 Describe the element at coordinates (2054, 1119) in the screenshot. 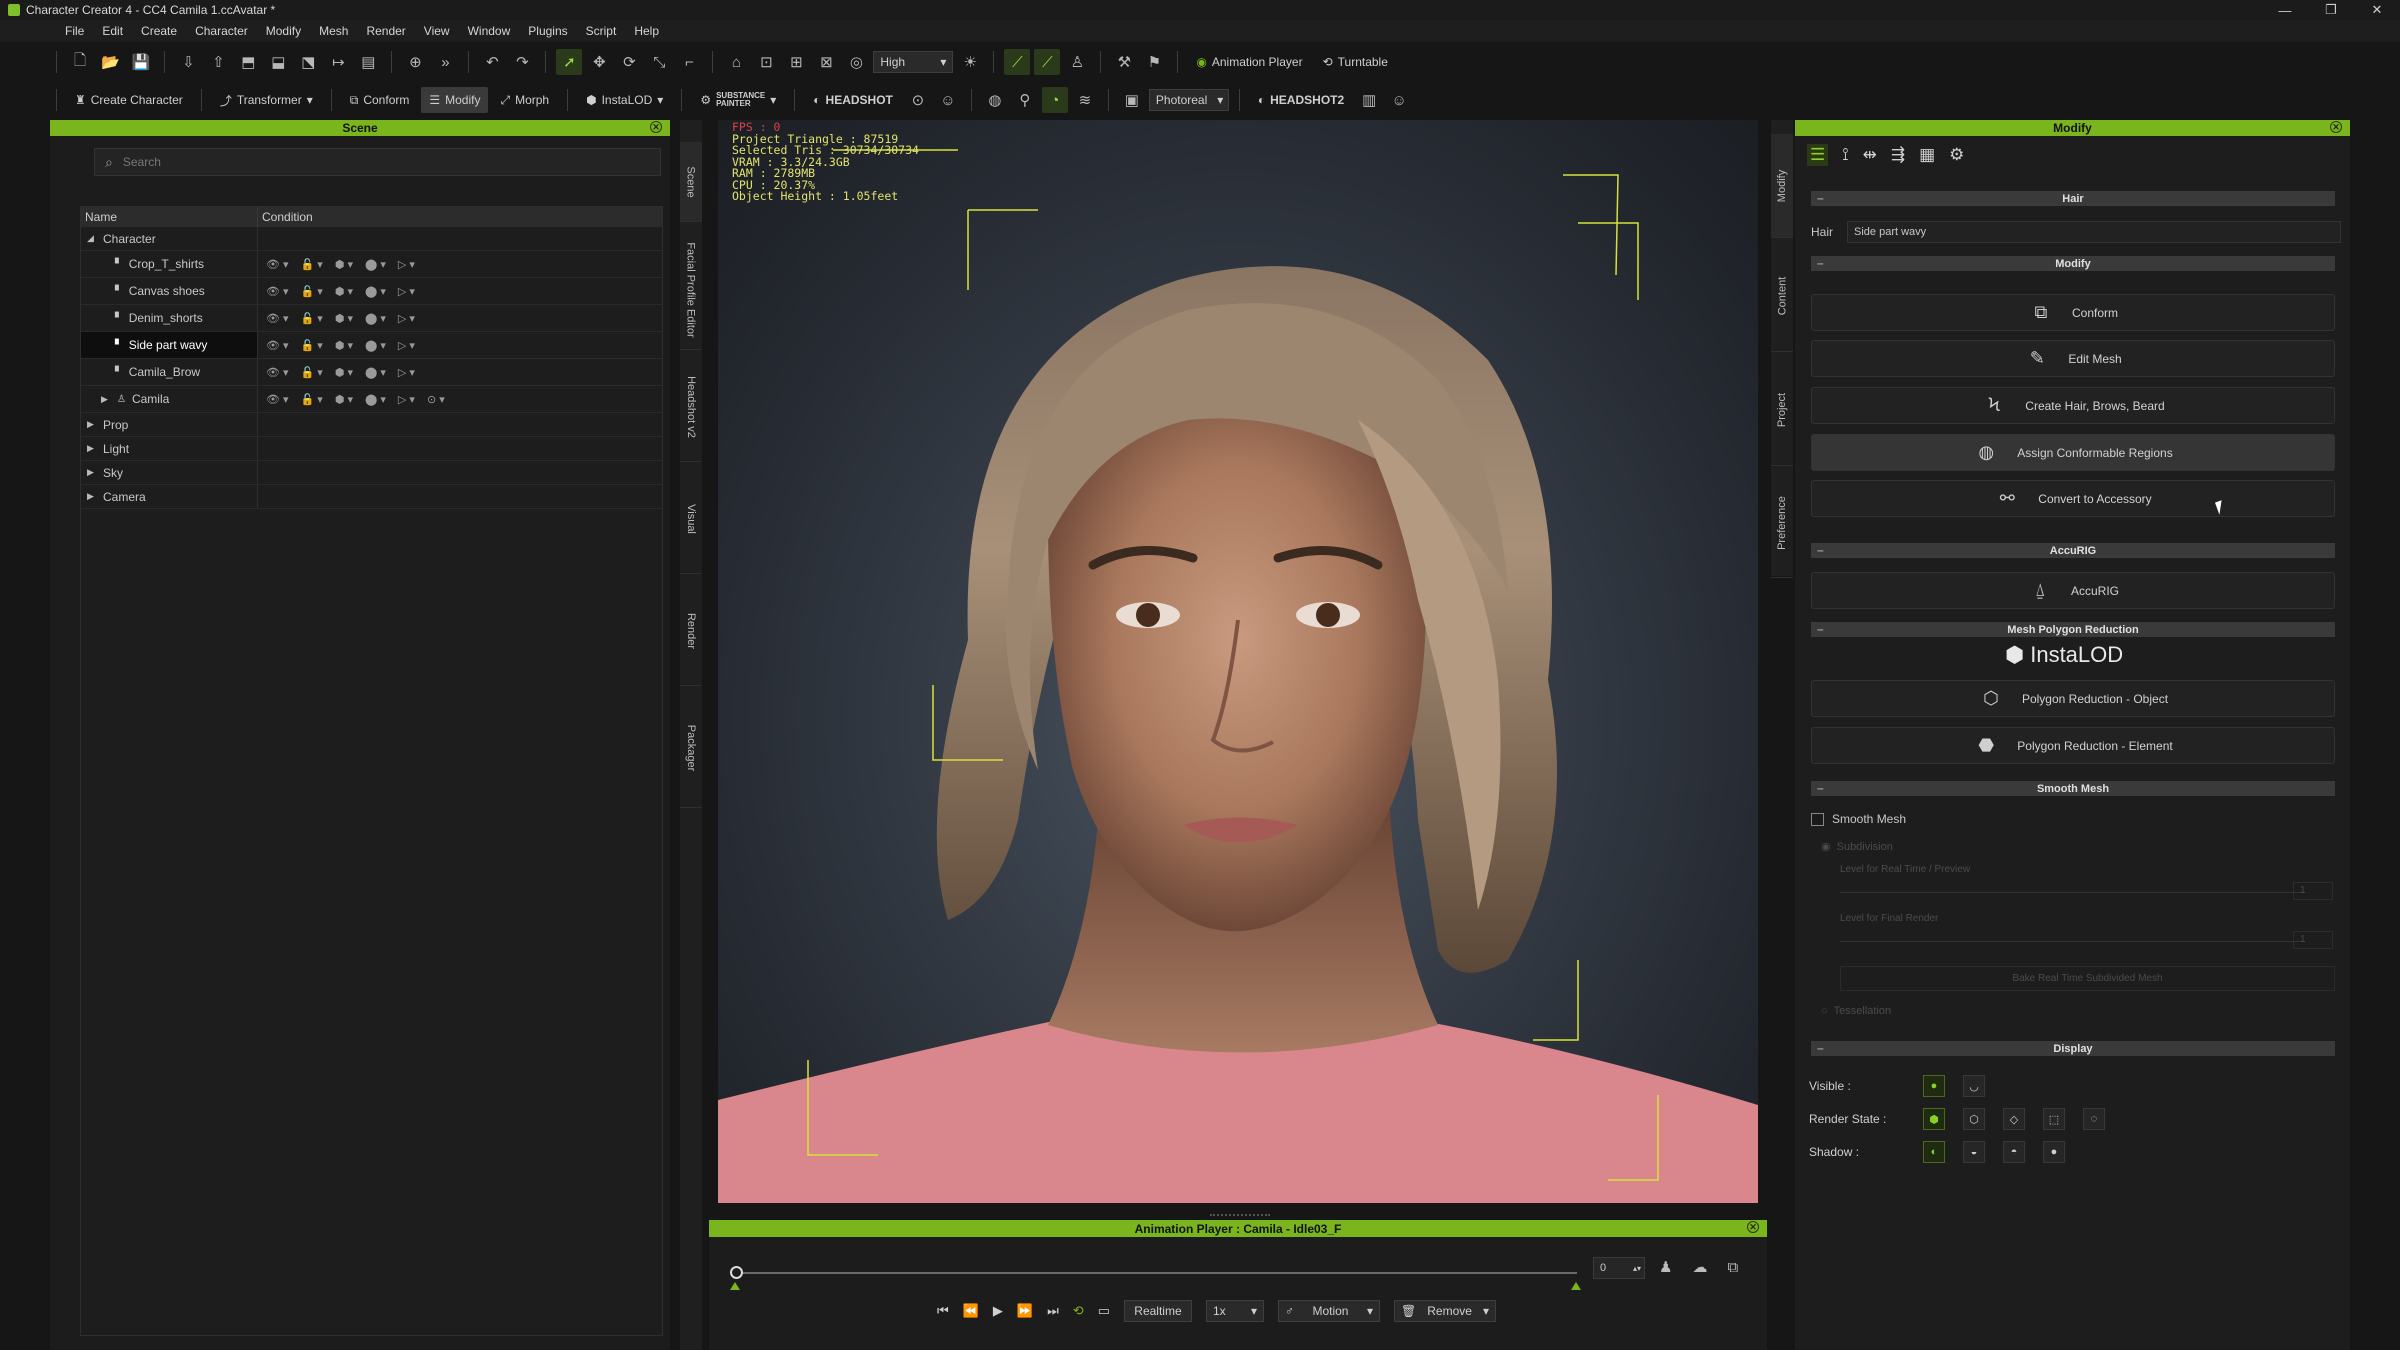

I see `render-box-icon: ⬚` at that location.